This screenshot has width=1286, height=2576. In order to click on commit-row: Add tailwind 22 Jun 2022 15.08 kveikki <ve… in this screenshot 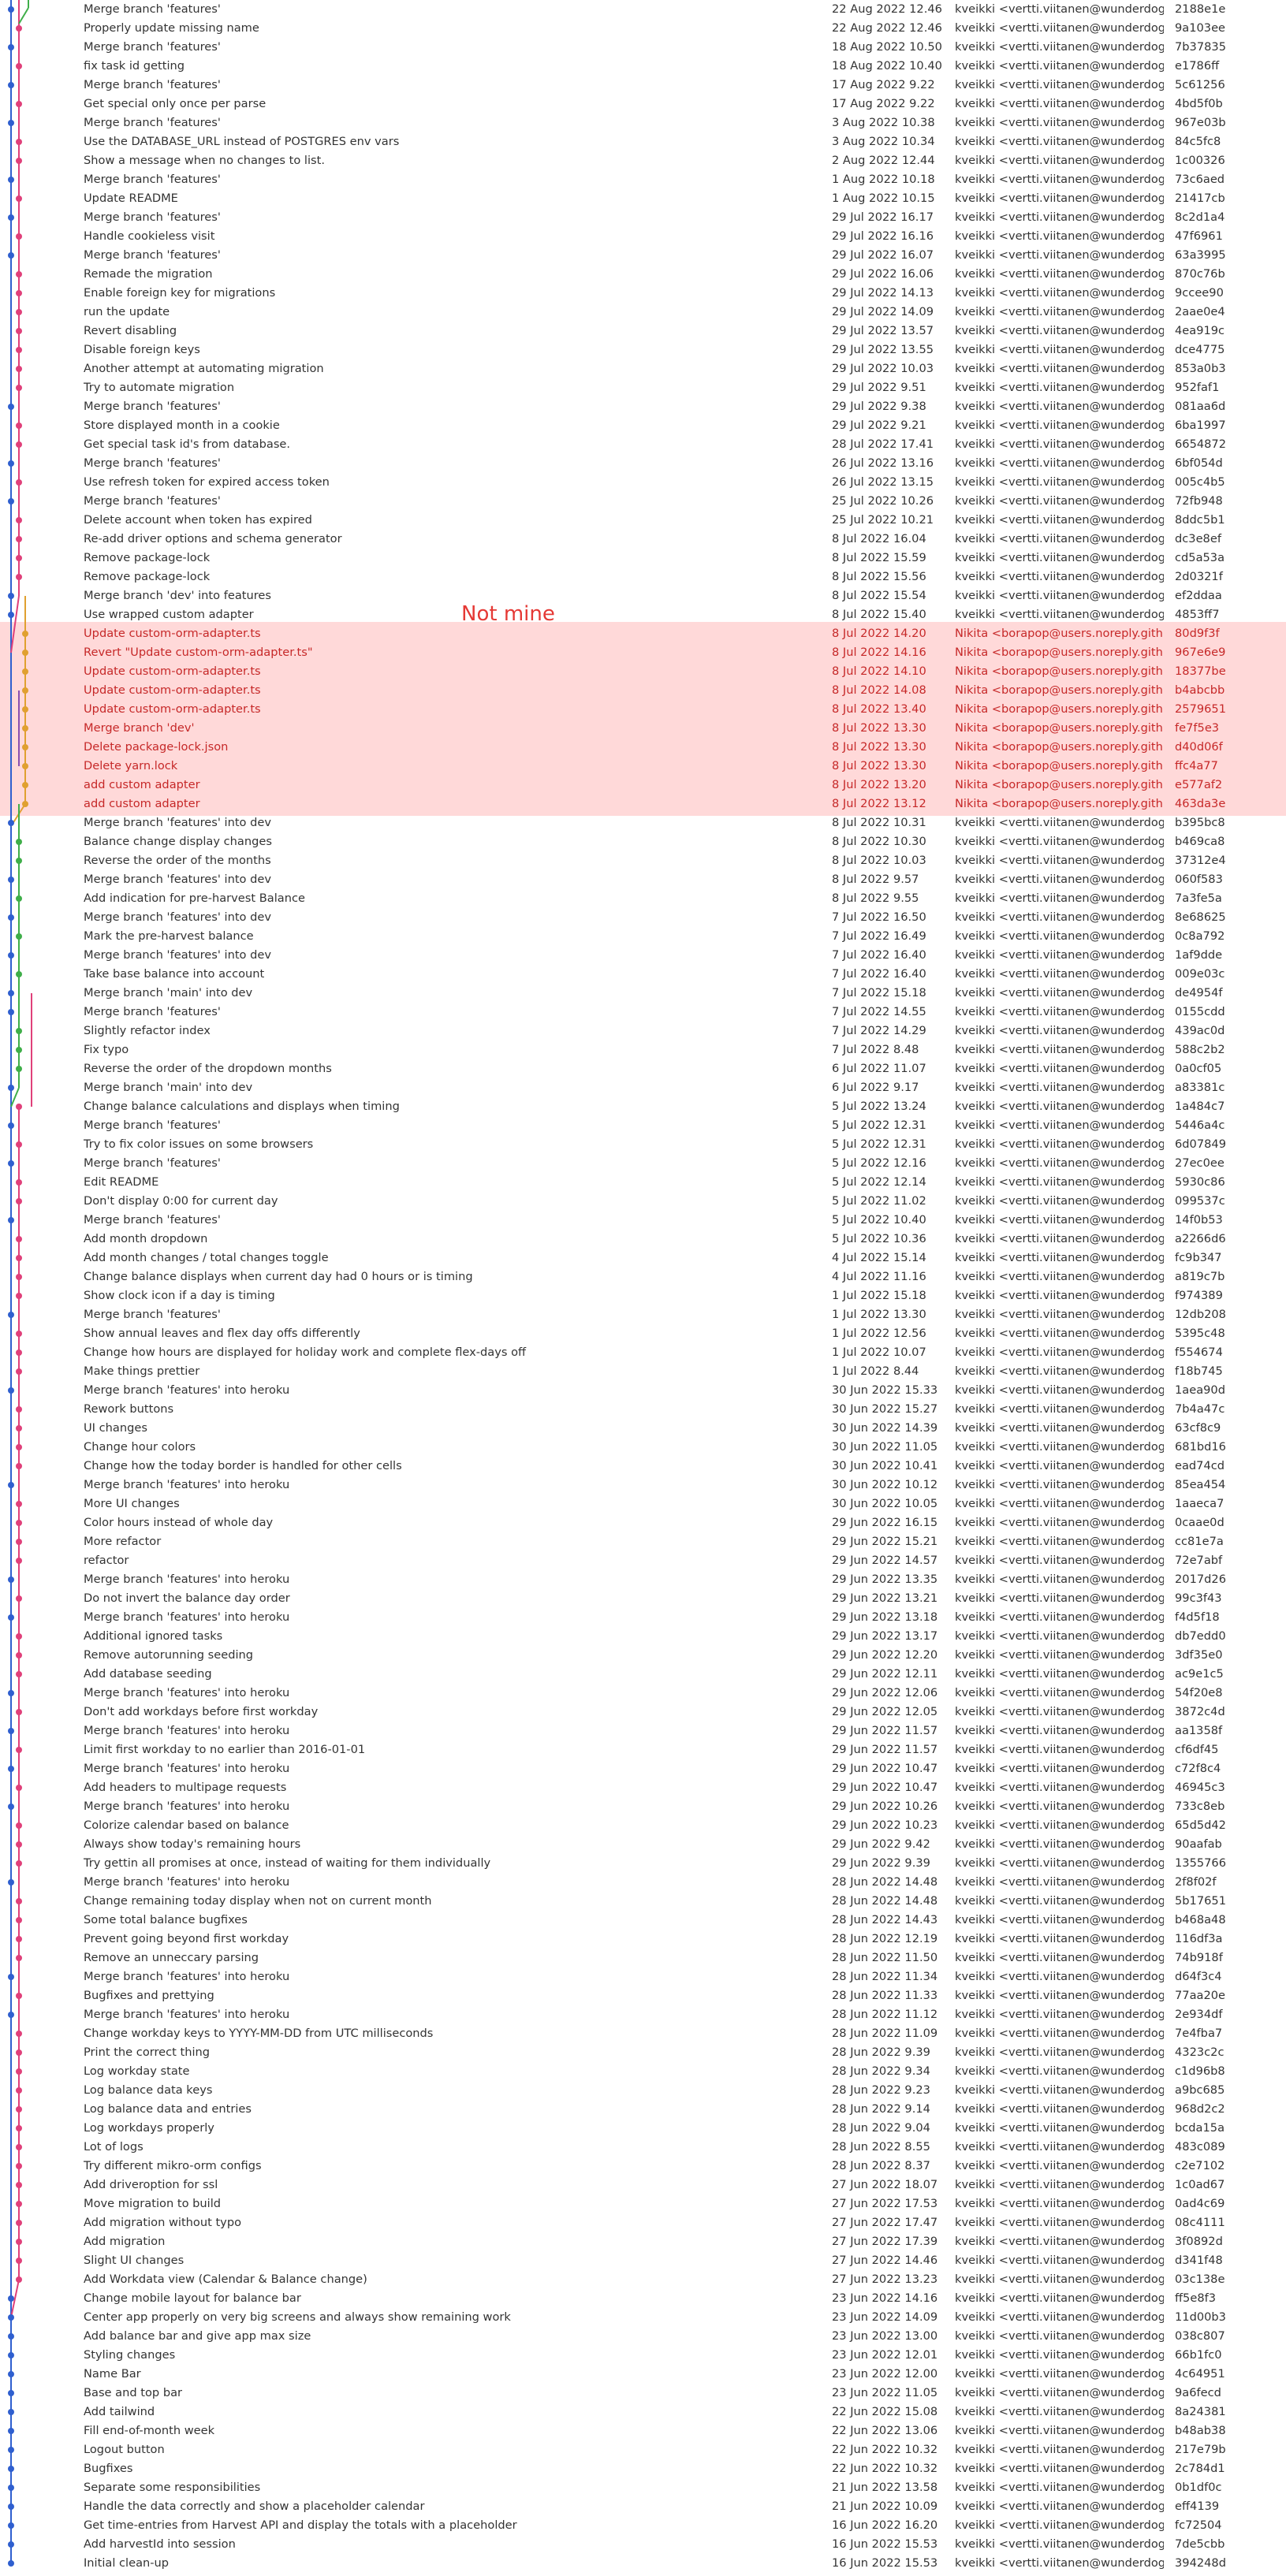, I will do `click(643, 2412)`.